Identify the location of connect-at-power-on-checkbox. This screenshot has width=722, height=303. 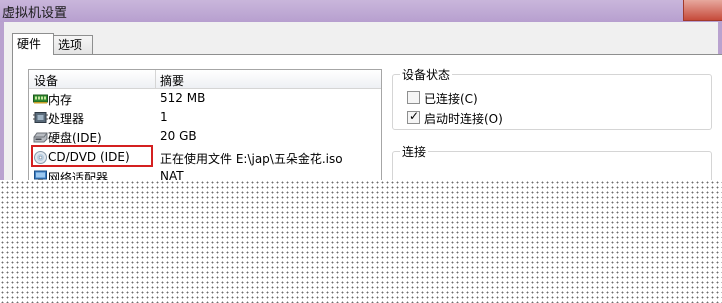
(413, 116).